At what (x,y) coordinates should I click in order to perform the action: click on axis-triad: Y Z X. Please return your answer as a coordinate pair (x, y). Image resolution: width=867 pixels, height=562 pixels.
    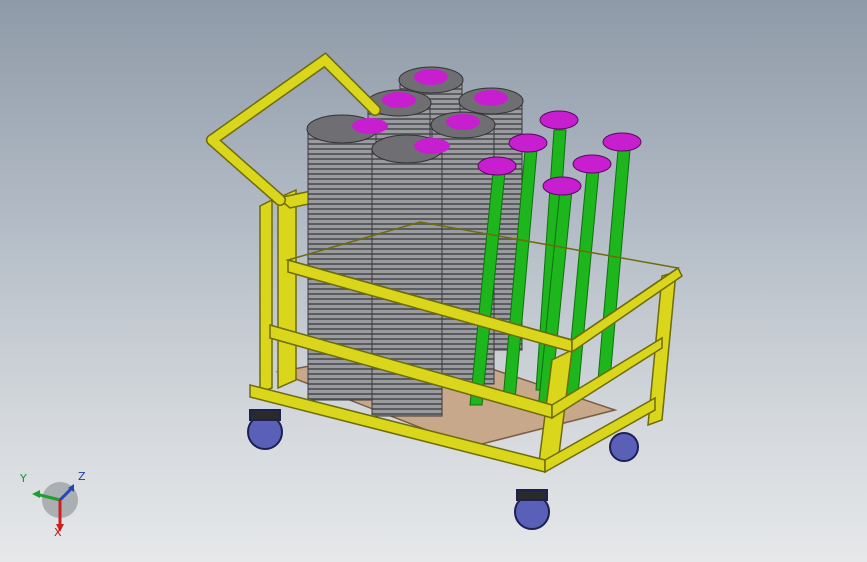
    Looking at the image, I should click on (54, 506).